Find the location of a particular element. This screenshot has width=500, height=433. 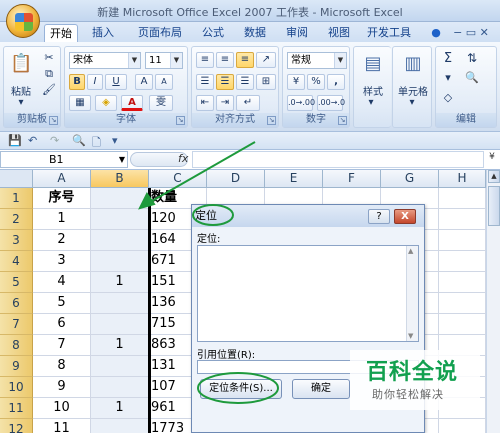

cell-a-6: 5 is located at coordinates (62, 303).